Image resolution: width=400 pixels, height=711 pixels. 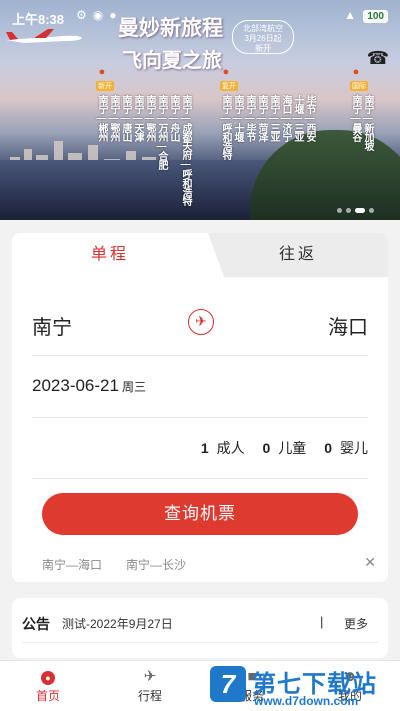 What do you see at coordinates (101, 118) in the screenshot?
I see `route-item: 南宁—郴州` at bounding box center [101, 118].